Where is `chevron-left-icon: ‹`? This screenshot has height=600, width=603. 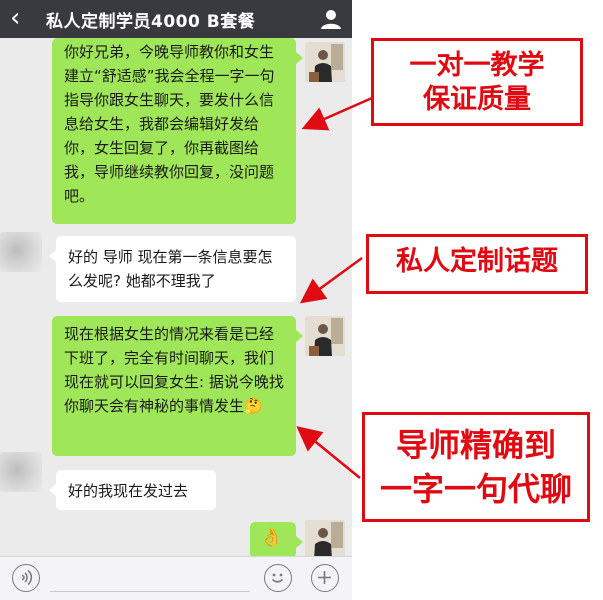
chevron-left-icon: ‹ is located at coordinates (15, 18).